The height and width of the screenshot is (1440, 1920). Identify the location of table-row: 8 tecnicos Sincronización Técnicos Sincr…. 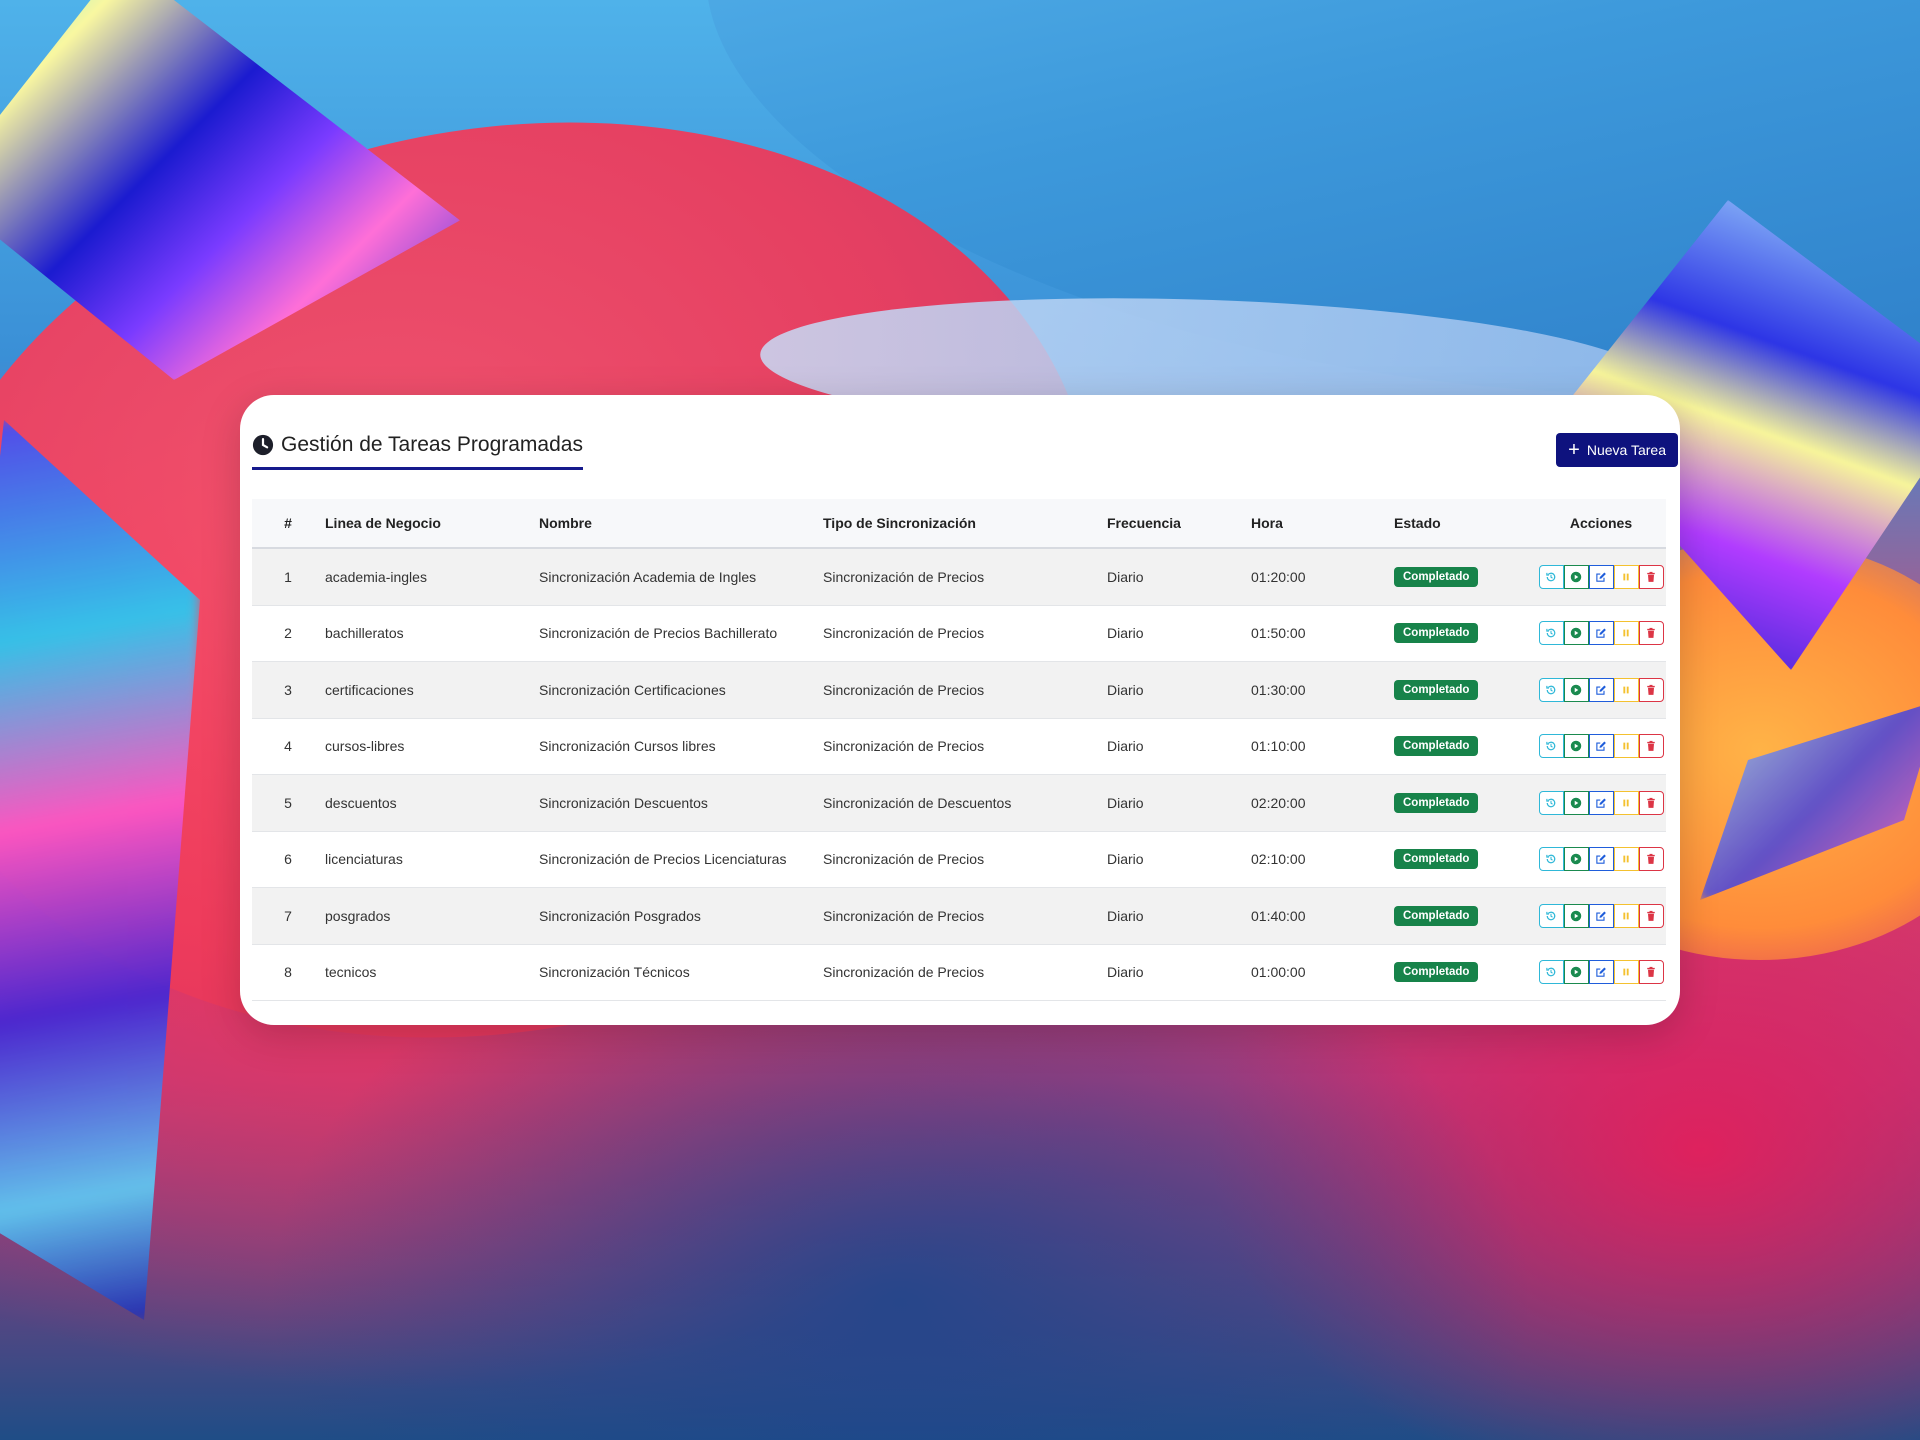
(959, 972).